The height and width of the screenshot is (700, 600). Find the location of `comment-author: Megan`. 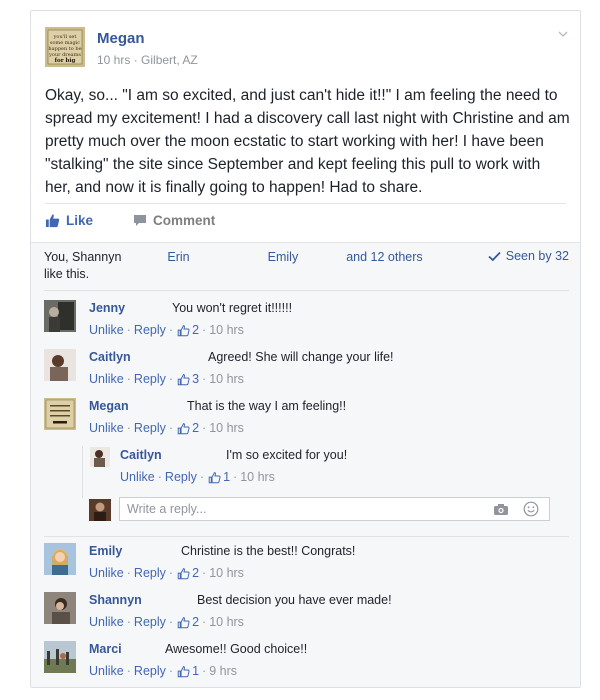

comment-author: Megan is located at coordinates (109, 406).